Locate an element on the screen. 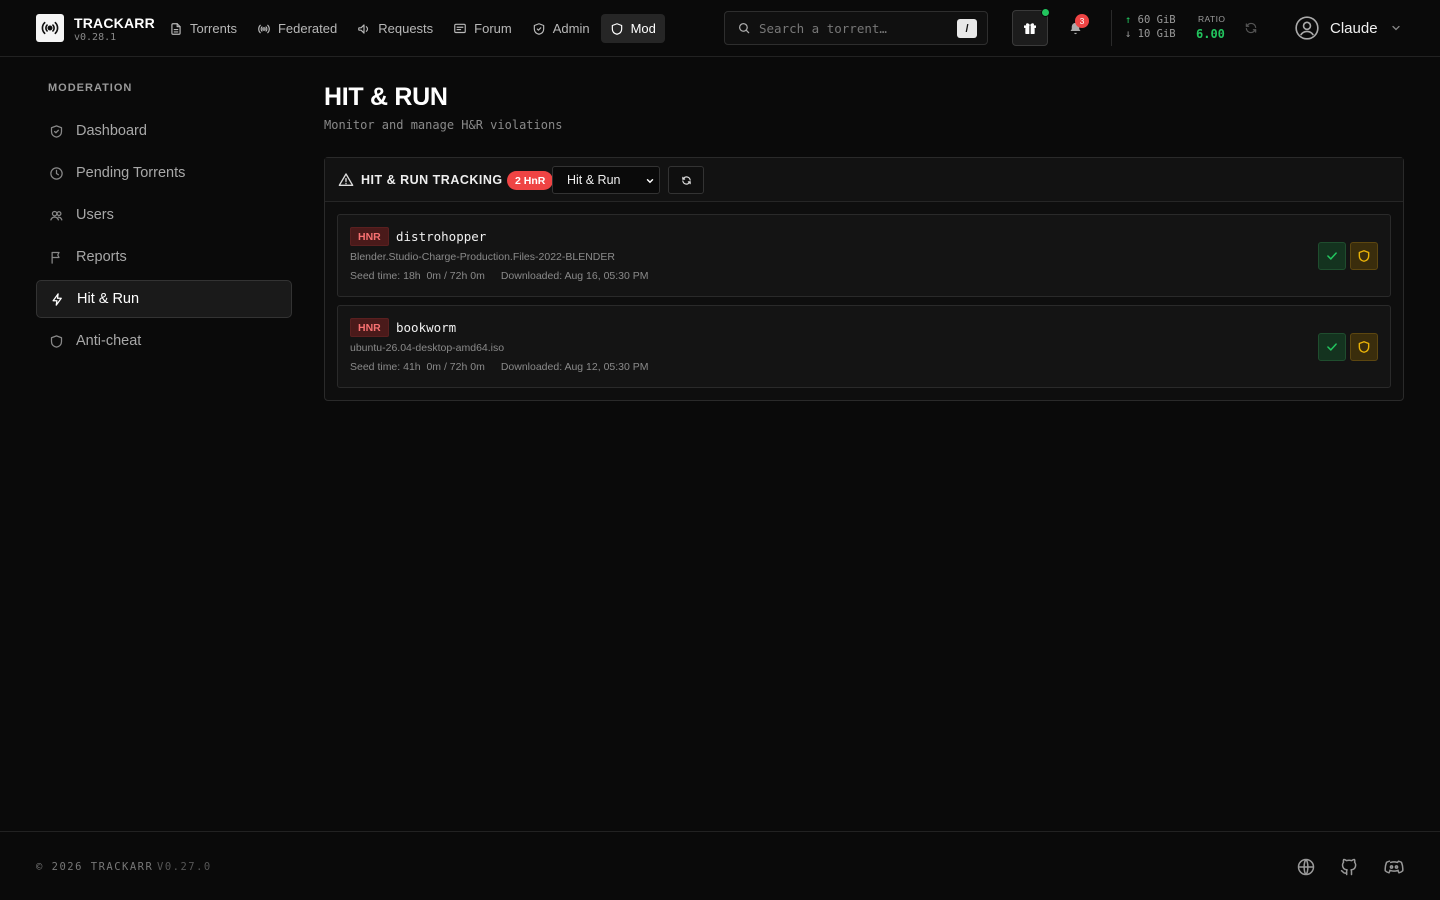 The height and width of the screenshot is (900, 1440). nav-label: Requests is located at coordinates (406, 28).